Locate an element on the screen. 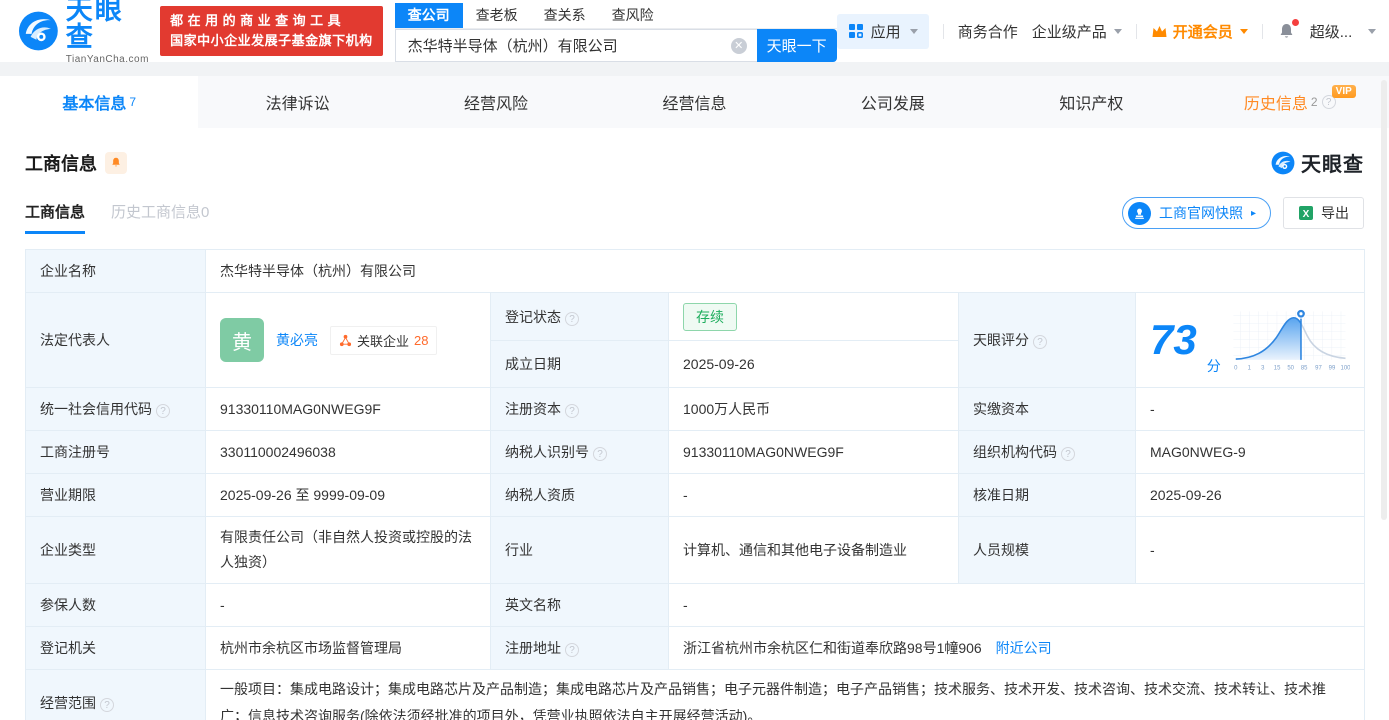 The width and height of the screenshot is (1389, 720). search-input is located at coordinates (575, 45).